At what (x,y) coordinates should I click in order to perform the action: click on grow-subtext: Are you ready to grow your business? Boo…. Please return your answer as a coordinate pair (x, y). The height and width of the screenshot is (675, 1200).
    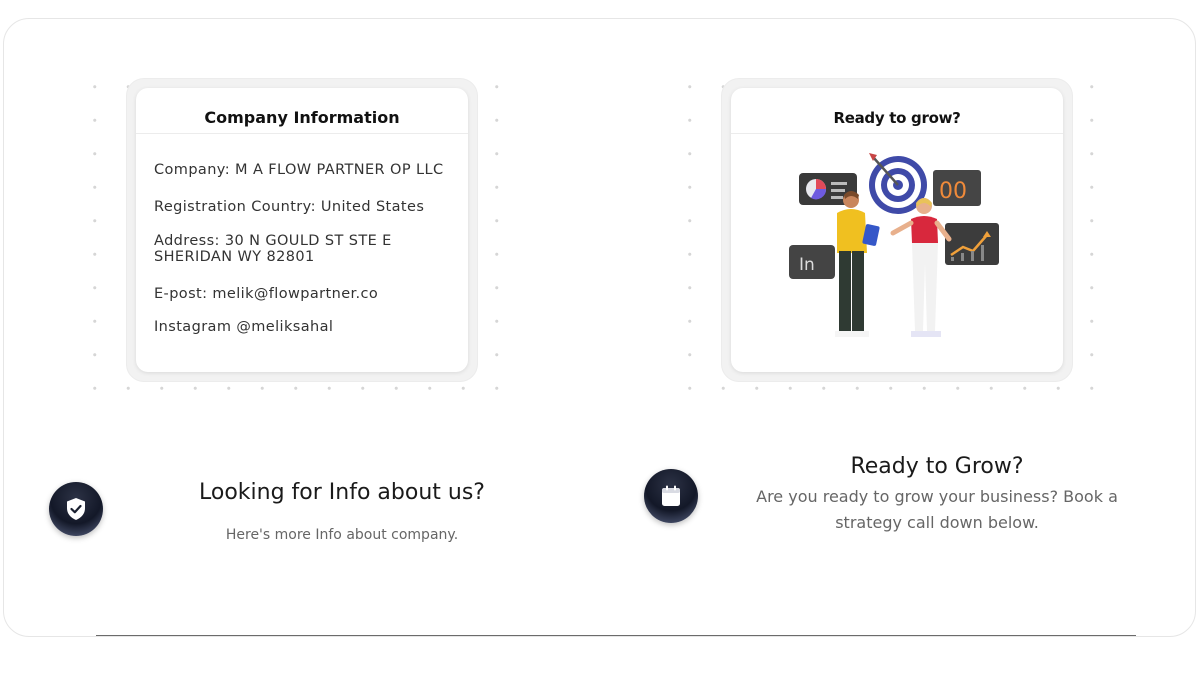
    Looking at the image, I should click on (937, 509).